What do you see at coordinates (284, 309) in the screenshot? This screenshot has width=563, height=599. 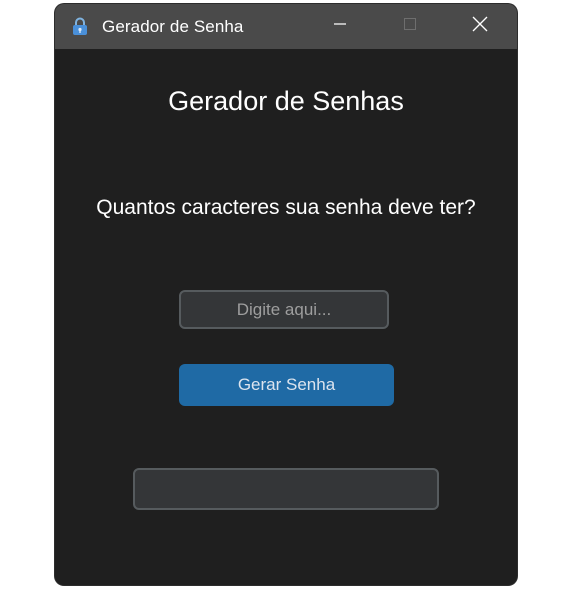 I see `length-input` at bounding box center [284, 309].